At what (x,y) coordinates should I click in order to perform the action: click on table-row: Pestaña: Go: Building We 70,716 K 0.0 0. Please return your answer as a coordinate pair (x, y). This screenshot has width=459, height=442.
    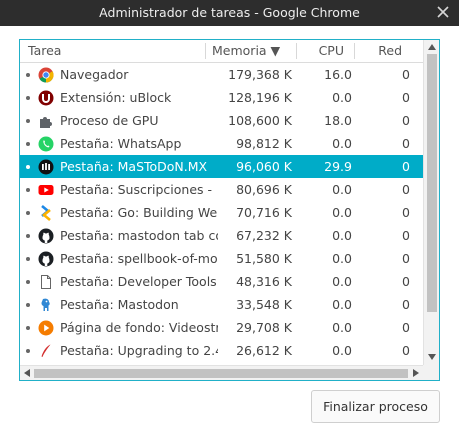
    Looking at the image, I should click on (221, 212).